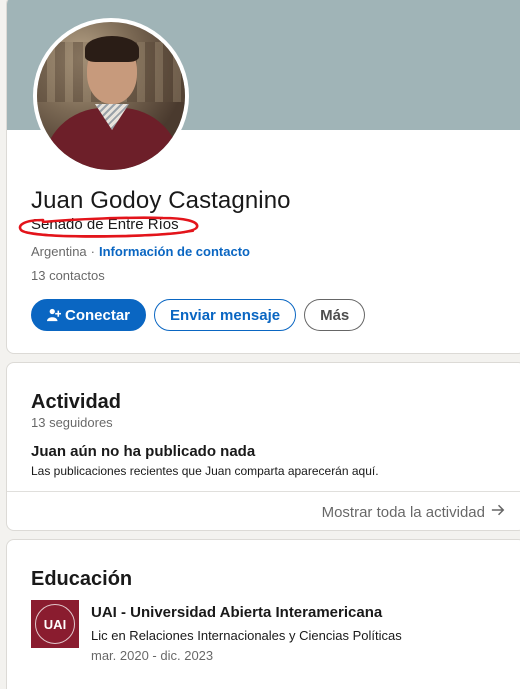 Image resolution: width=520 pixels, height=689 pixels. I want to click on education-title: Educación, so click(82, 579).